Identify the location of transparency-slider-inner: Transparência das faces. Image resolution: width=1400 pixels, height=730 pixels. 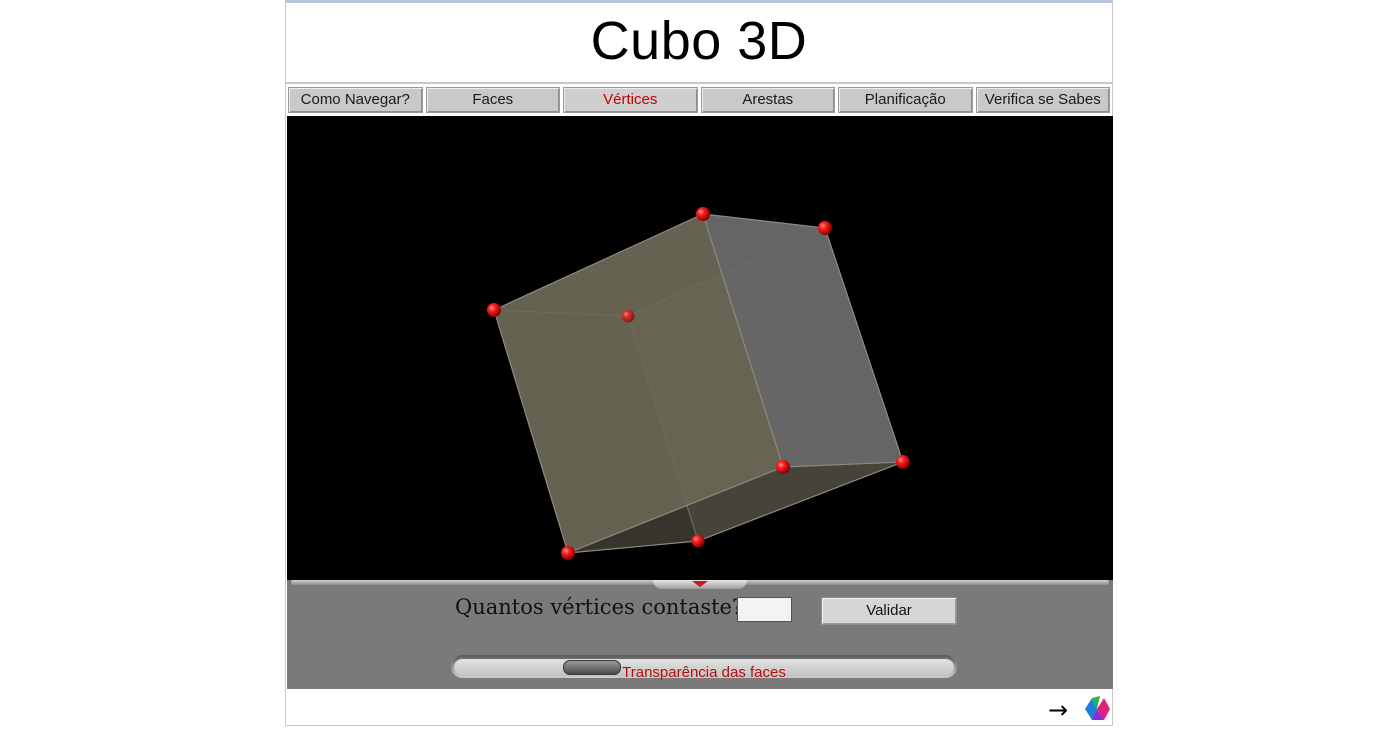
(704, 670).